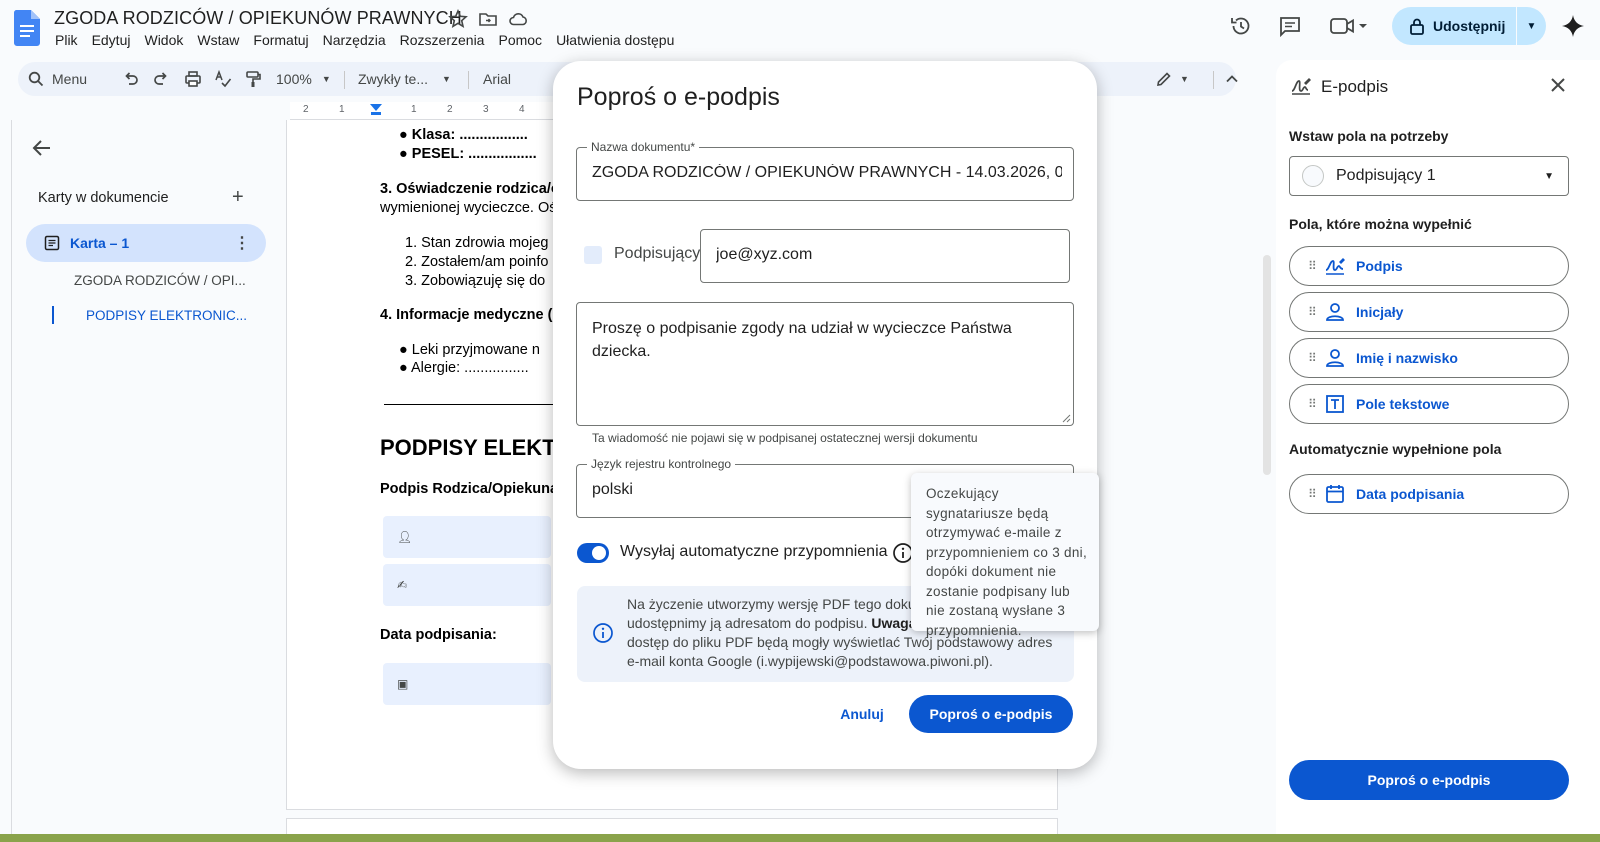 The width and height of the screenshot is (1600, 842). What do you see at coordinates (754, 551) in the screenshot?
I see `reminders-label: Wysyłaj automatyczne przypomnienia` at bounding box center [754, 551].